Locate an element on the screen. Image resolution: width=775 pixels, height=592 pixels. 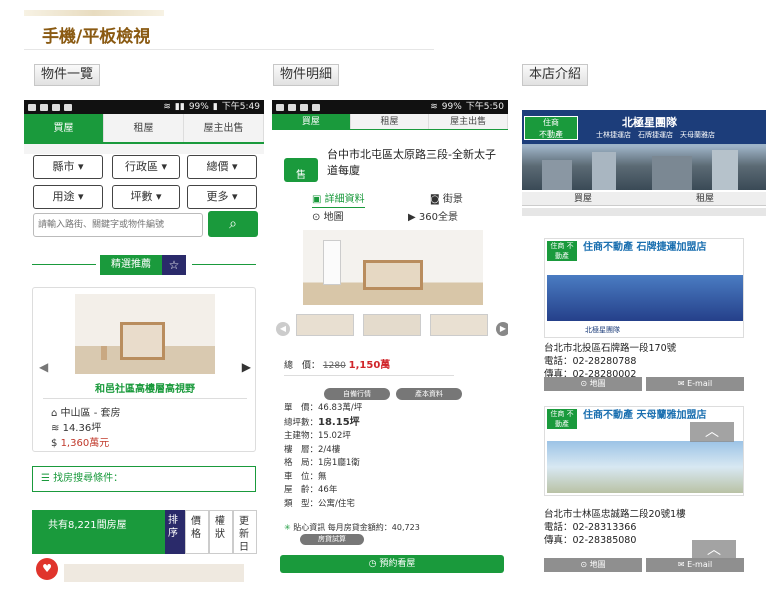
main-photo is located at coordinates (393, 267).